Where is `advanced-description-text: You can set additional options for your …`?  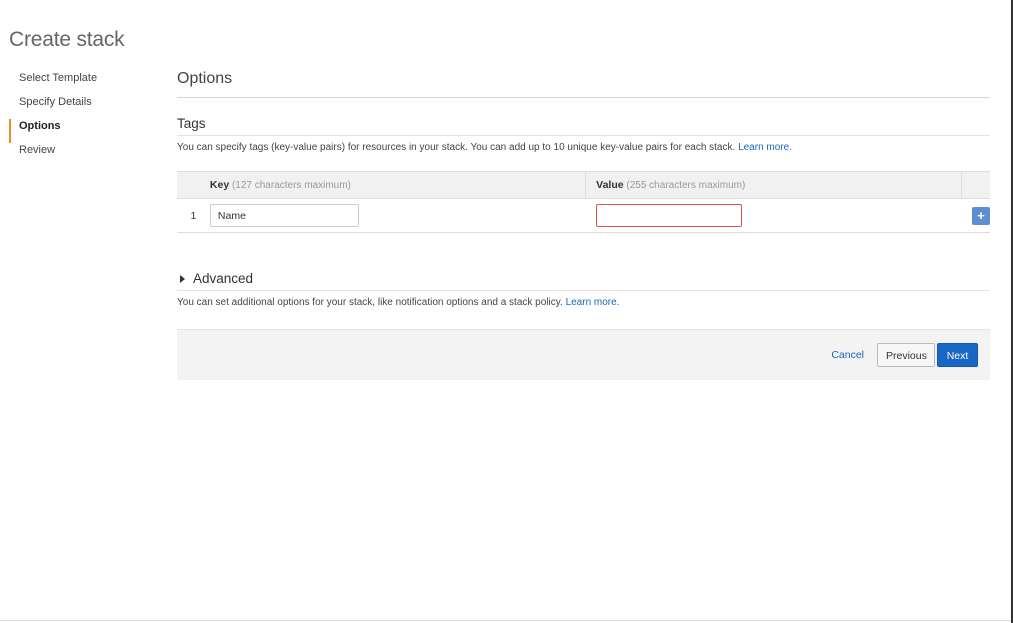 advanced-description-text: You can set additional options for your … is located at coordinates (370, 302).